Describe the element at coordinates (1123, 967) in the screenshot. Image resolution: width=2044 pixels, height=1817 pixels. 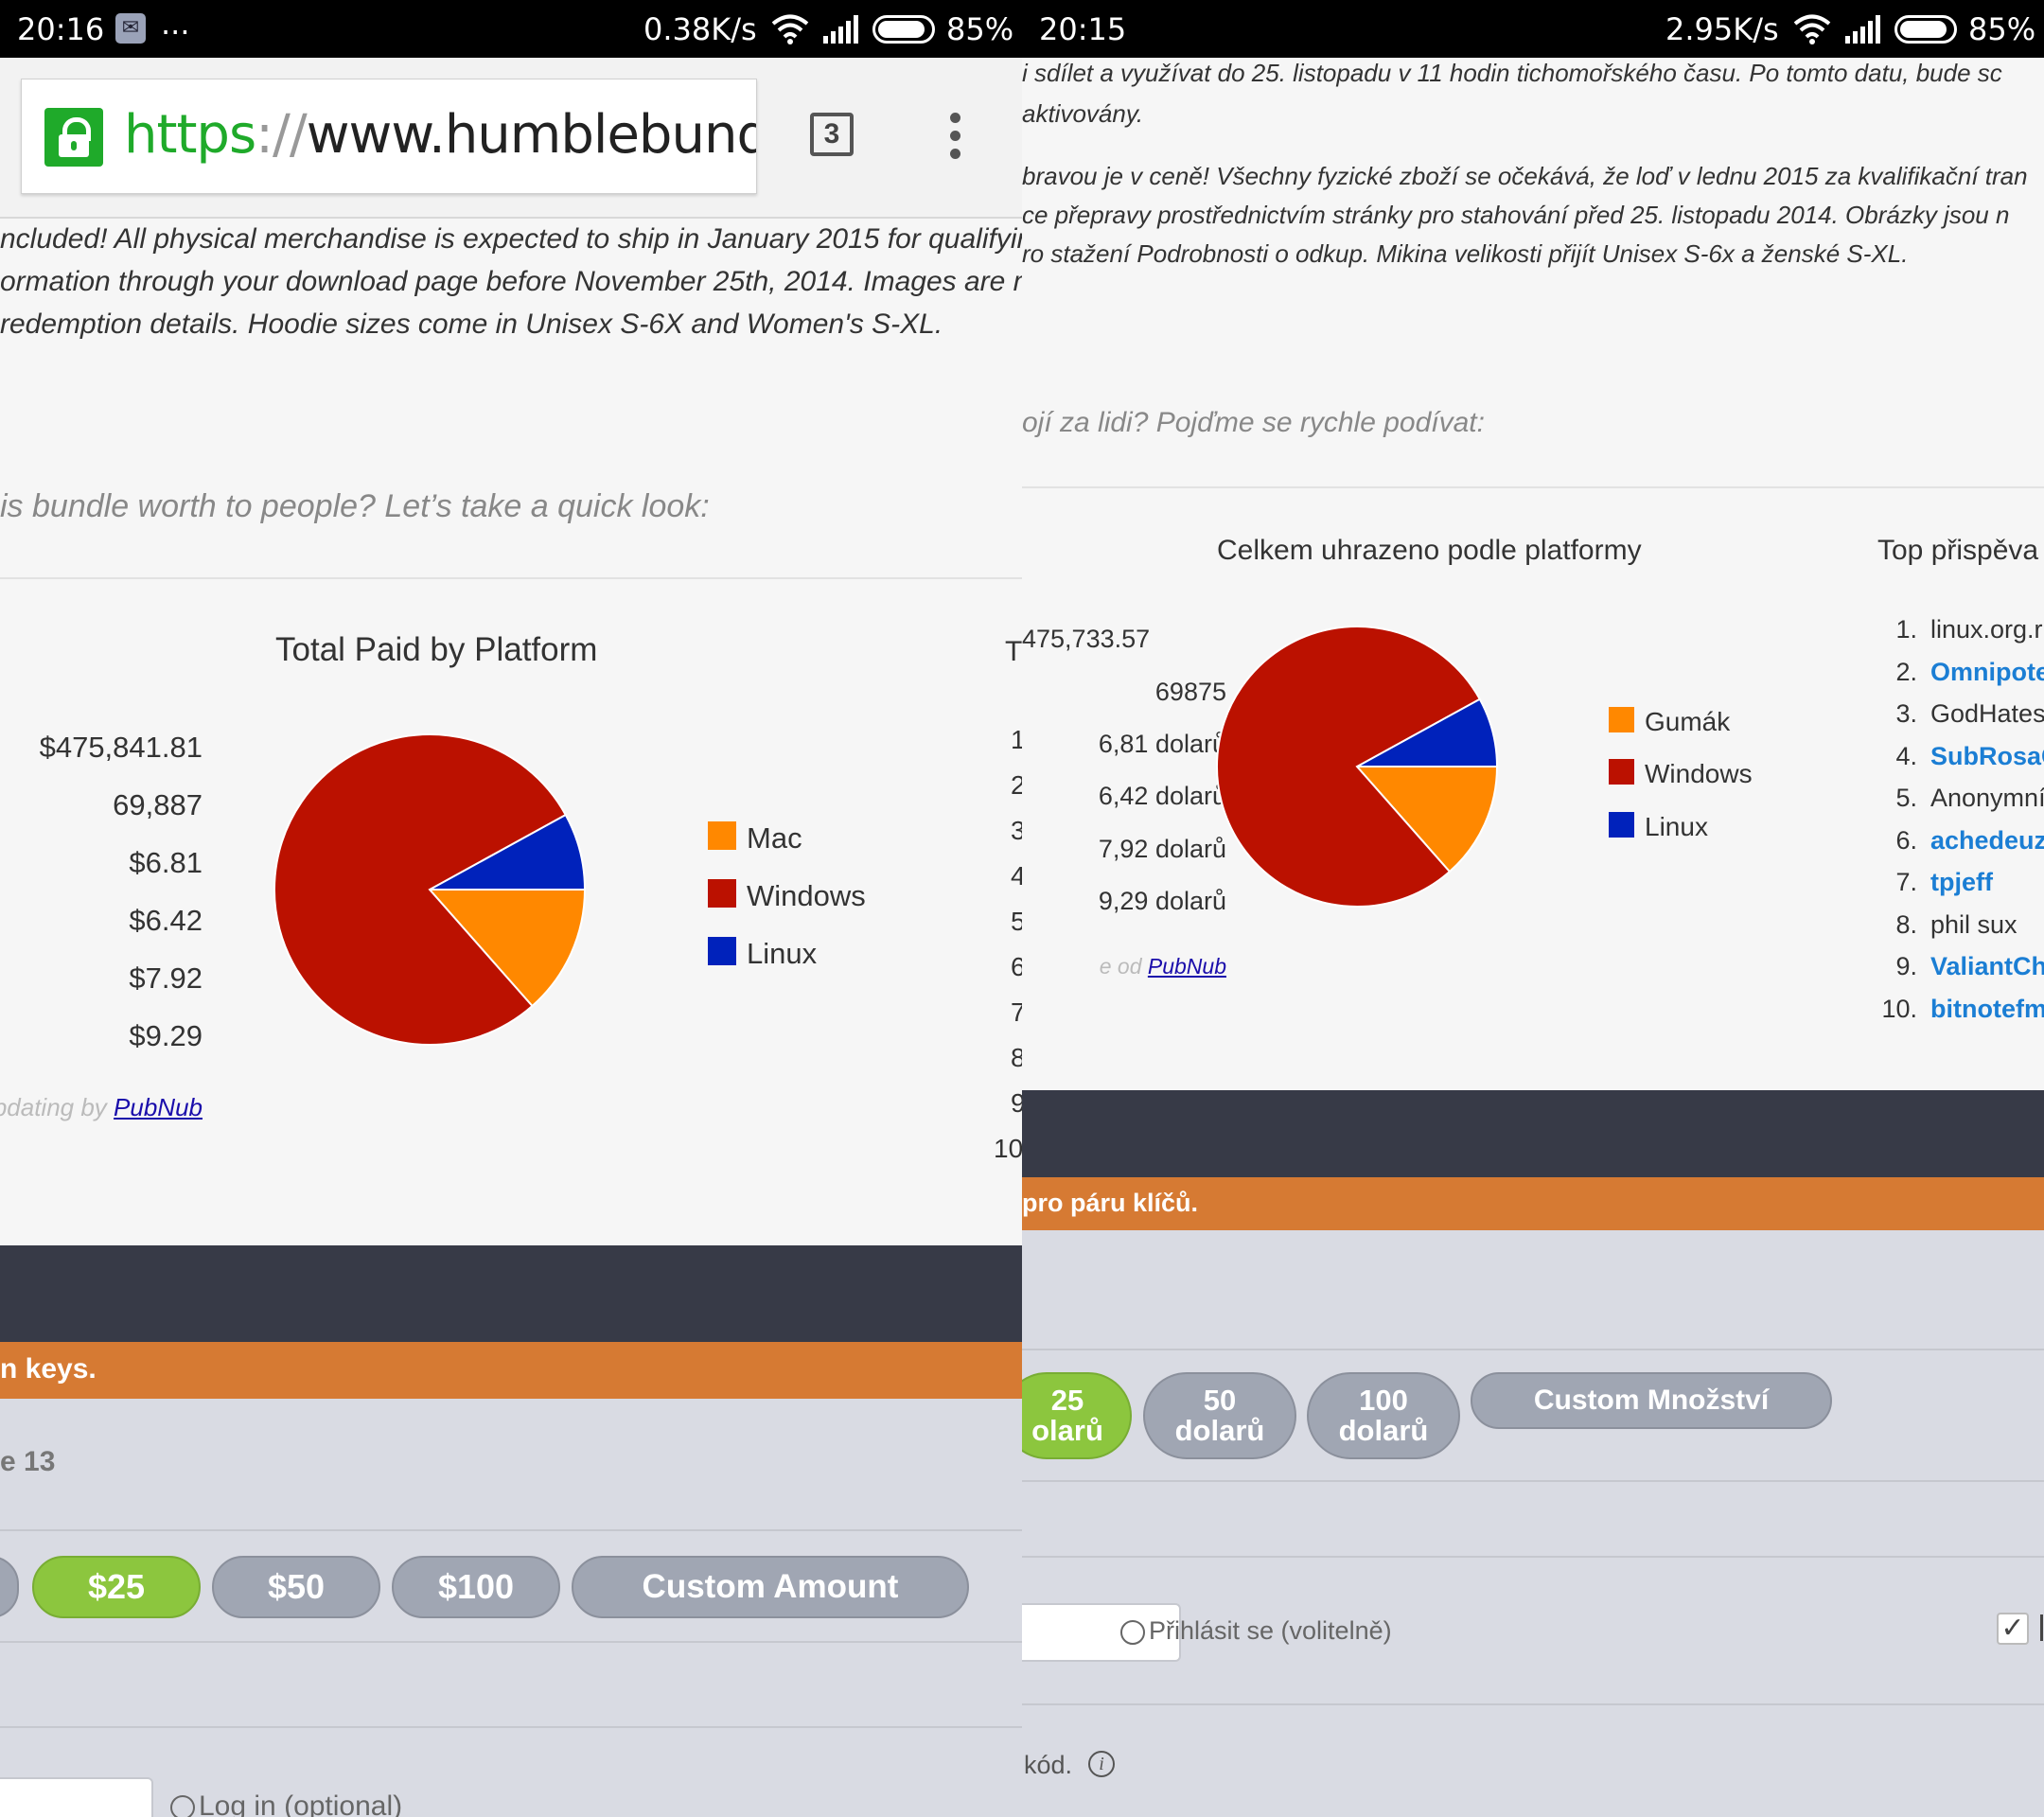
I see `pubnub-prefix: e od` at that location.